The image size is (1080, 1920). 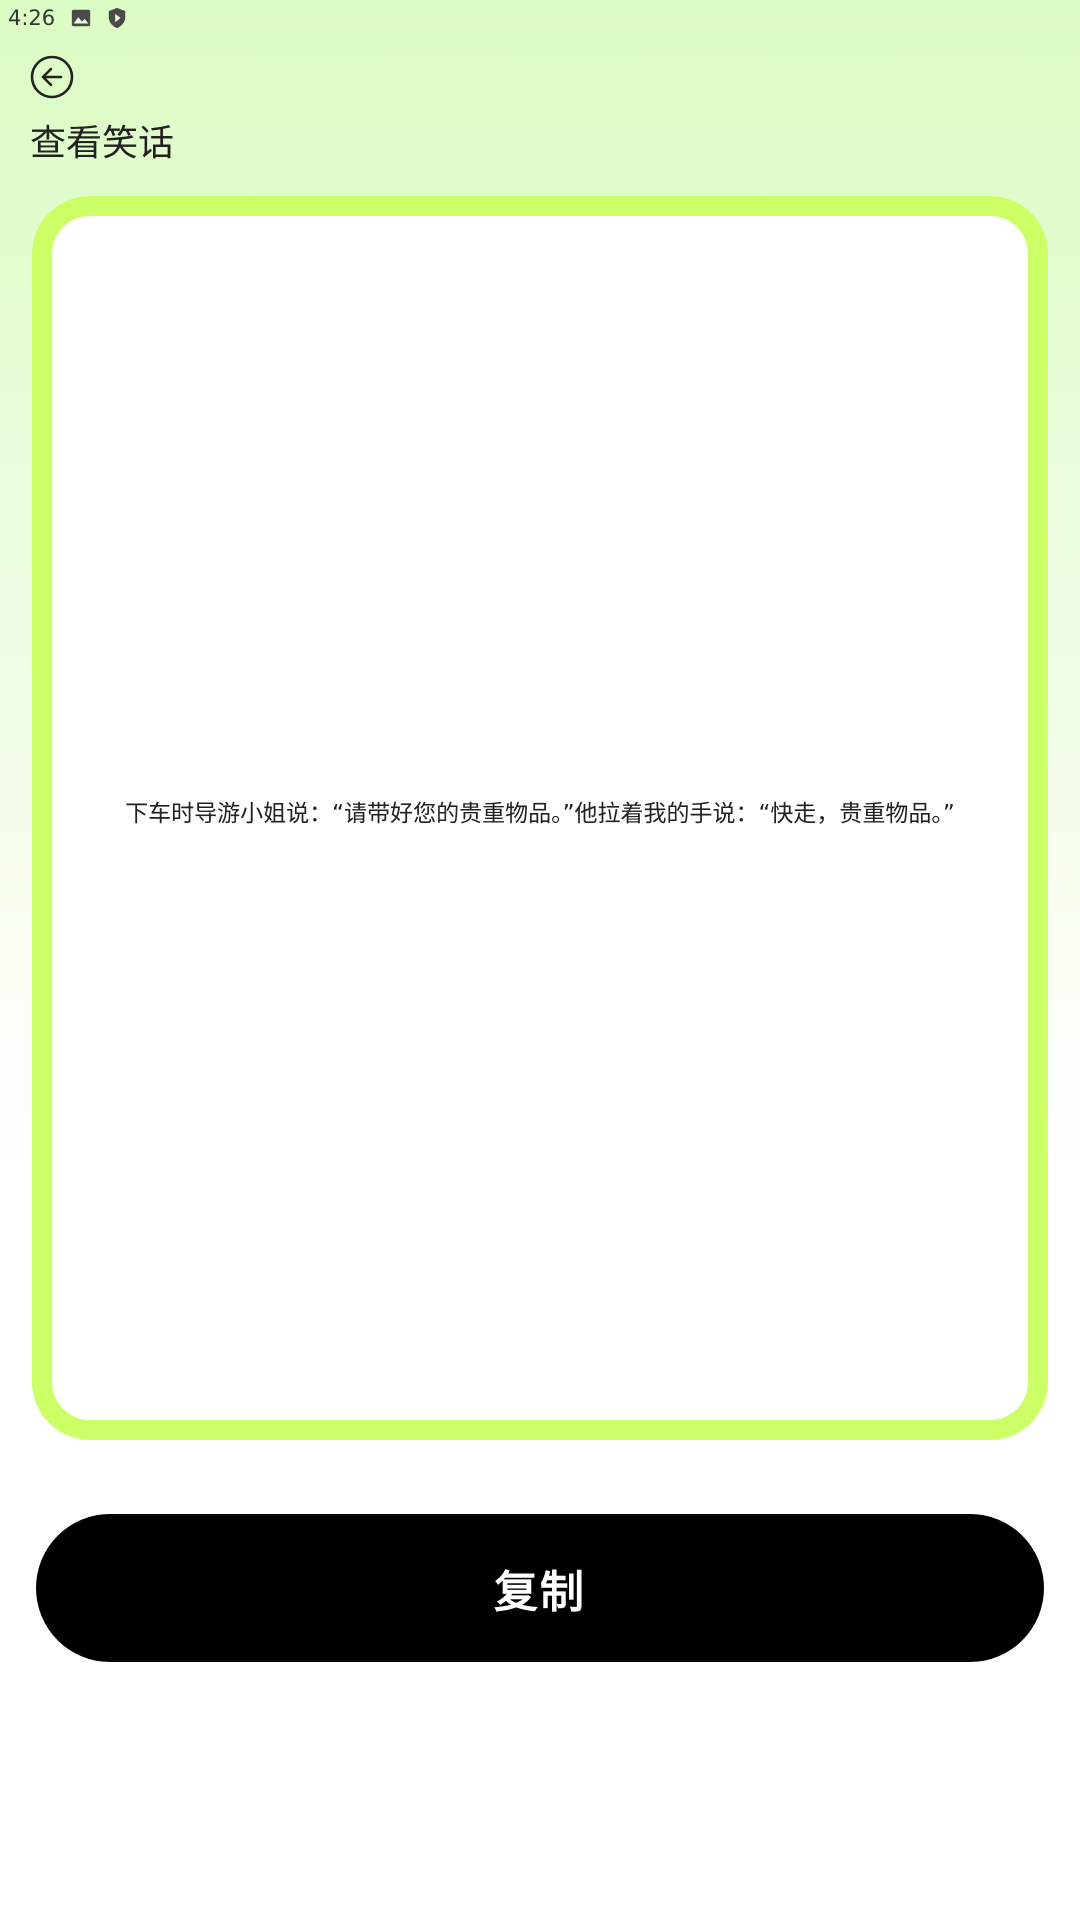 I want to click on page-title: 查看笑话, so click(x=102, y=143).